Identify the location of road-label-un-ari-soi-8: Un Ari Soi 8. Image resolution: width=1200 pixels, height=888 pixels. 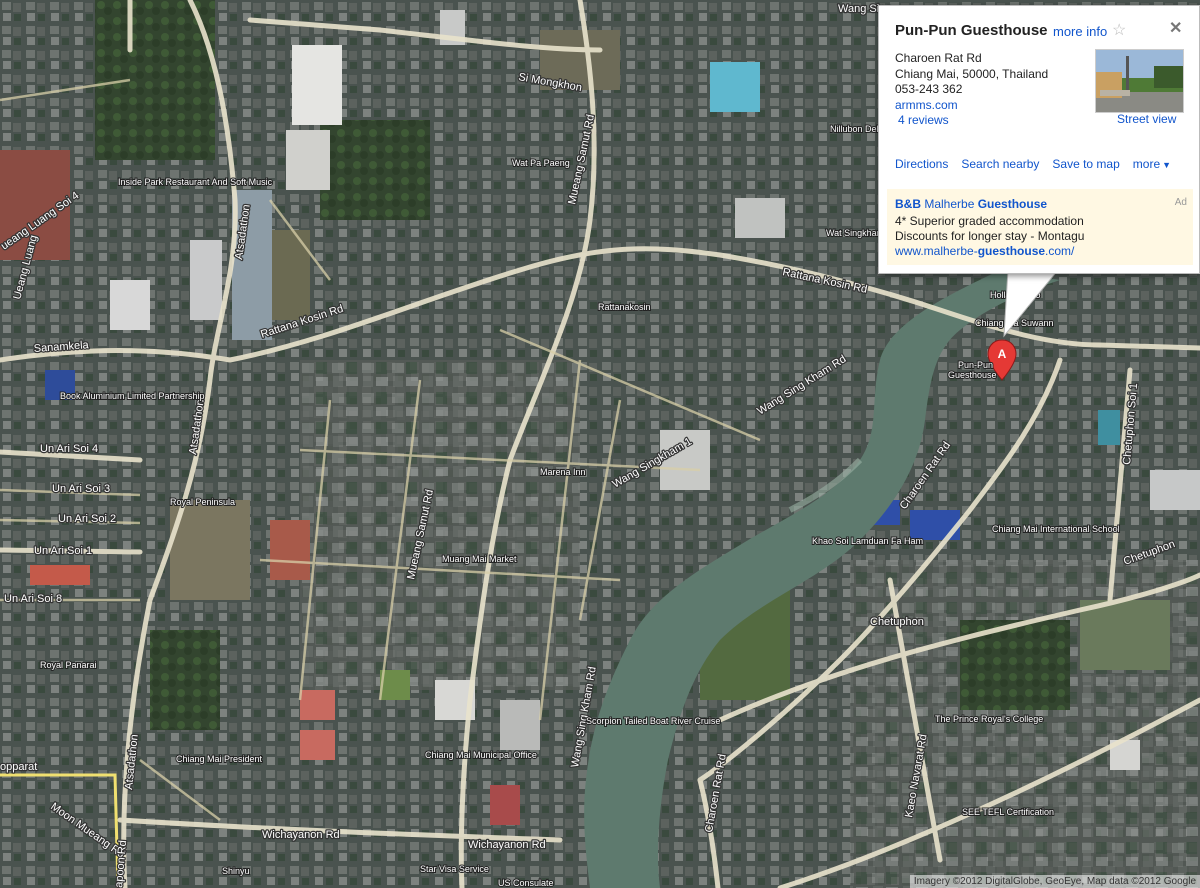
(33, 599).